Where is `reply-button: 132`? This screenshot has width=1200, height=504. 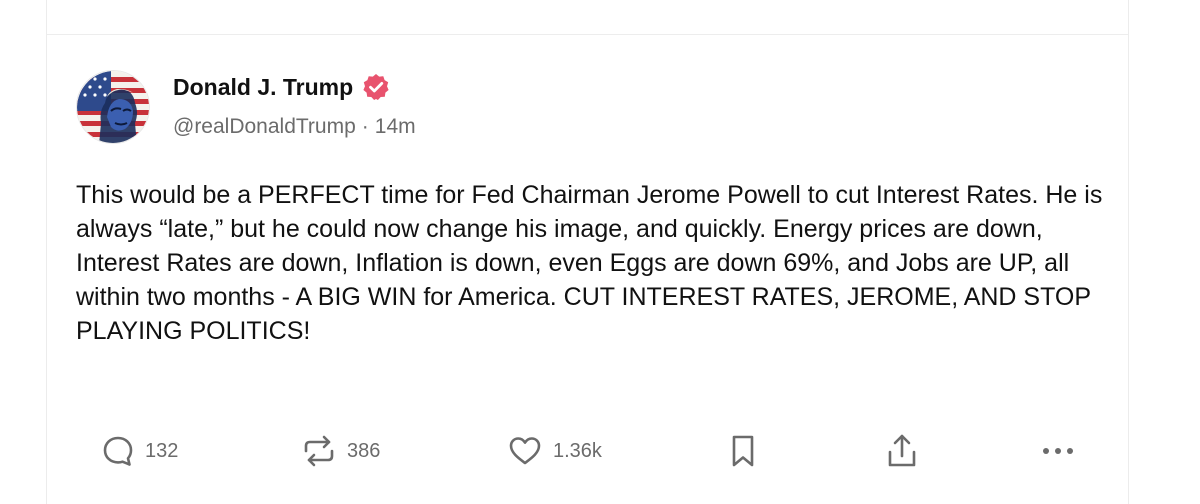 reply-button: 132 is located at coordinates (139, 451).